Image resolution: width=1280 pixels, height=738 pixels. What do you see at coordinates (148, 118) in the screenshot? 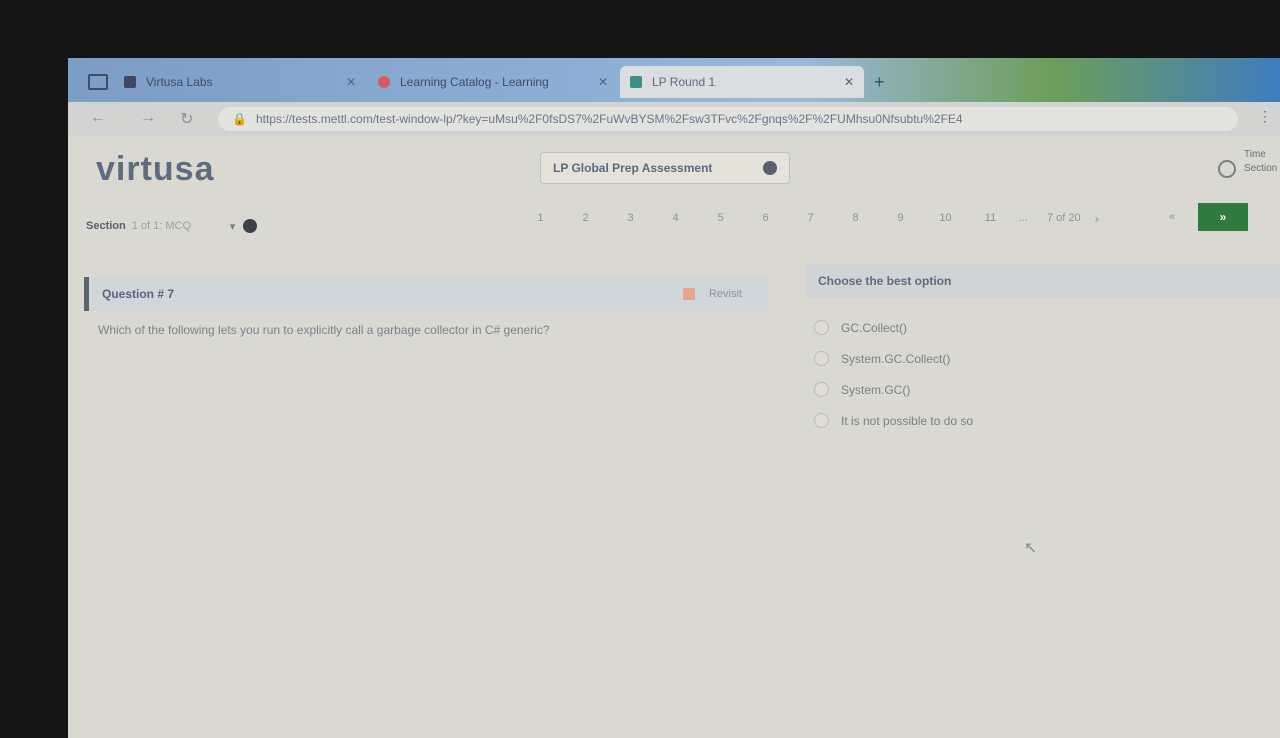
I see `forward-icon: →` at bounding box center [148, 118].